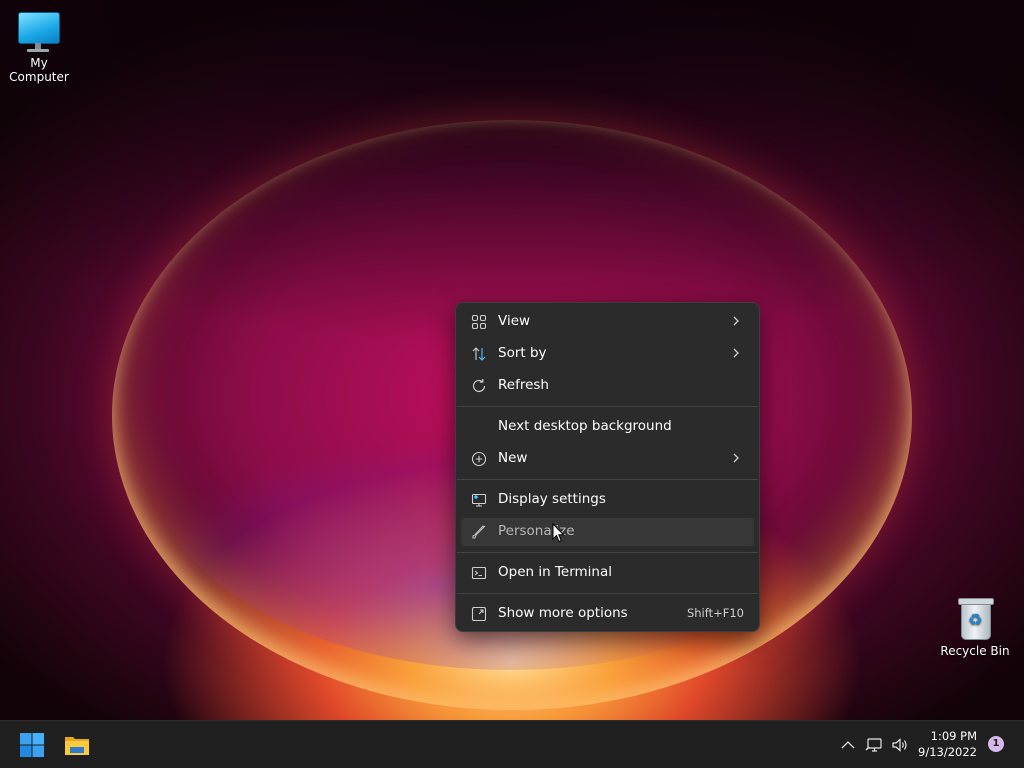 Image resolution: width=1024 pixels, height=768 pixels. What do you see at coordinates (900, 745) in the screenshot?
I see `volume-icon` at bounding box center [900, 745].